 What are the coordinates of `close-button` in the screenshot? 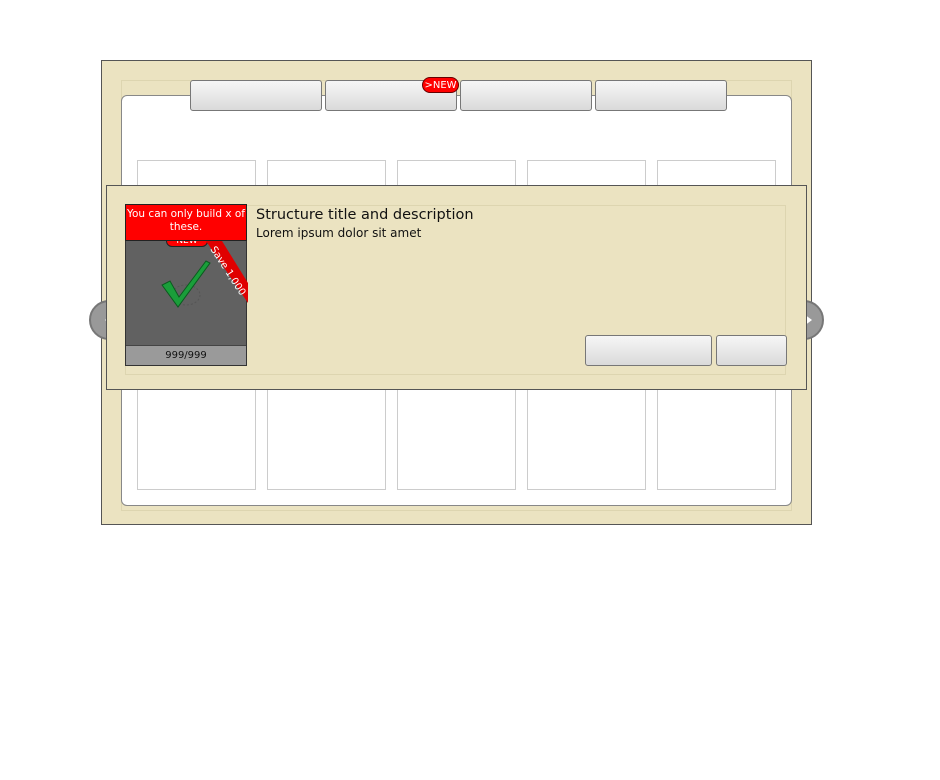 It's located at (751, 350).